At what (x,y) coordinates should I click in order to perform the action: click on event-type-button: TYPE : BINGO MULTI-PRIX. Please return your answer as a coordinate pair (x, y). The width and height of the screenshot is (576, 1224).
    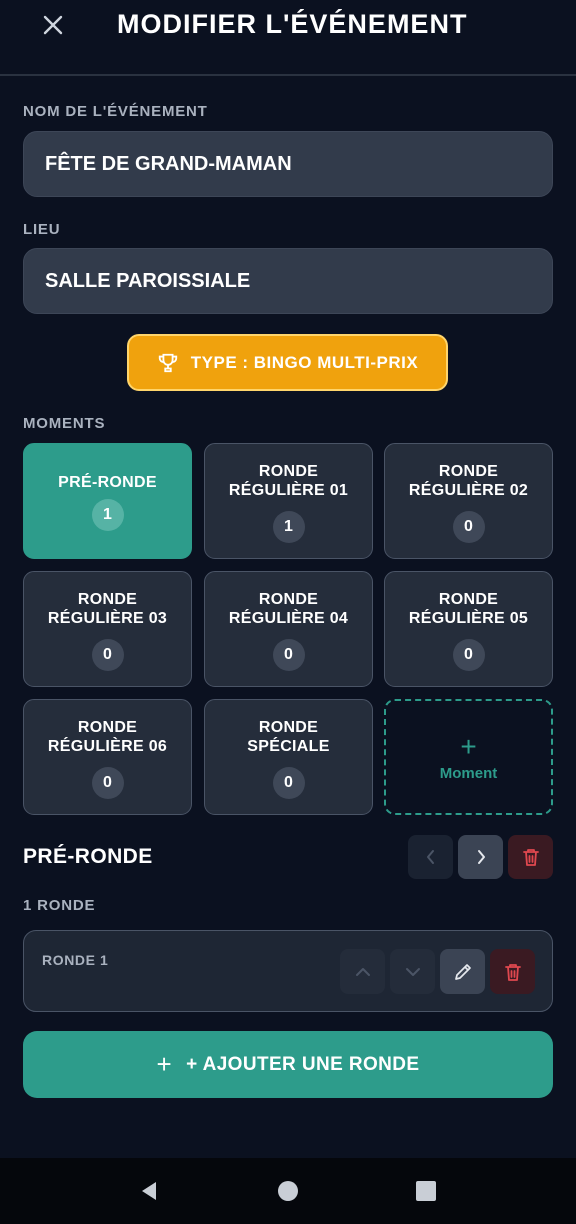
    Looking at the image, I should click on (287, 362).